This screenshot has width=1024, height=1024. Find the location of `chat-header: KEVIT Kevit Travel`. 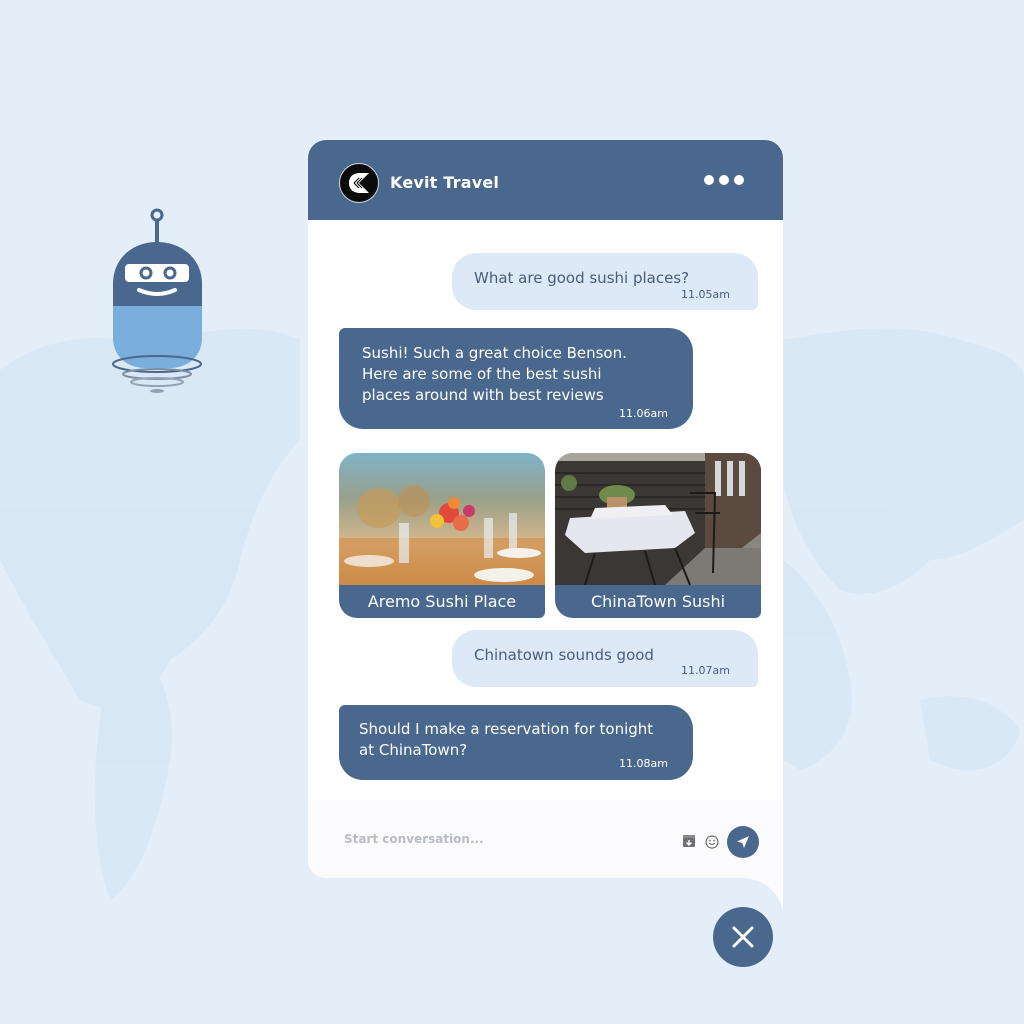

chat-header: KEVIT Kevit Travel is located at coordinates (545, 180).